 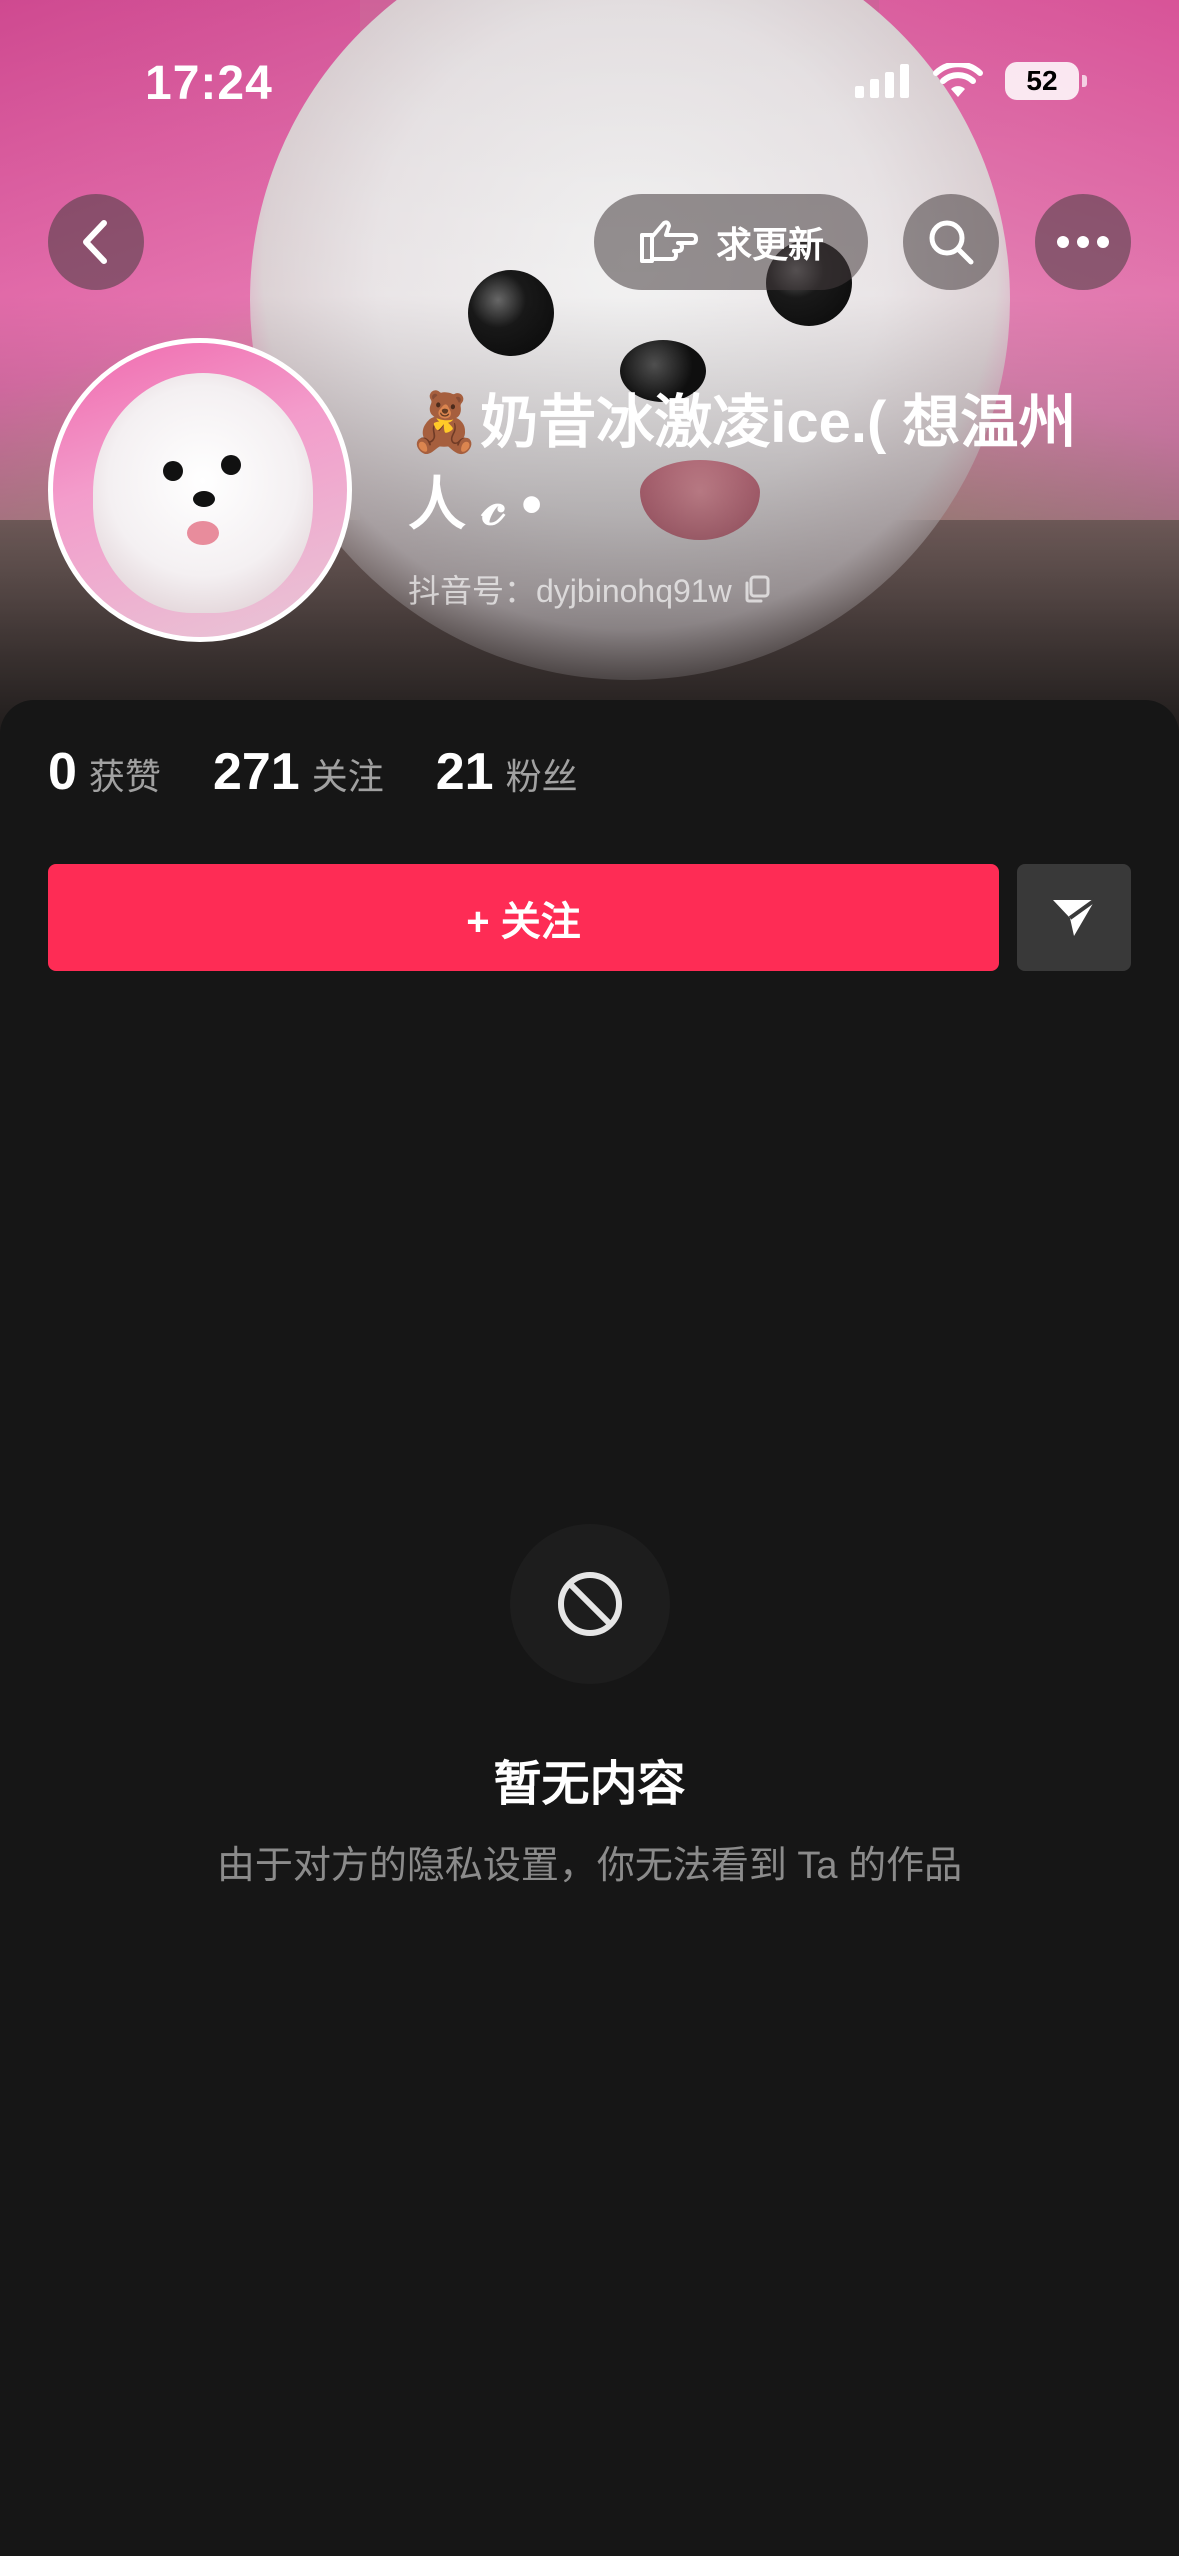 What do you see at coordinates (958, 80) in the screenshot?
I see `wifi-icon` at bounding box center [958, 80].